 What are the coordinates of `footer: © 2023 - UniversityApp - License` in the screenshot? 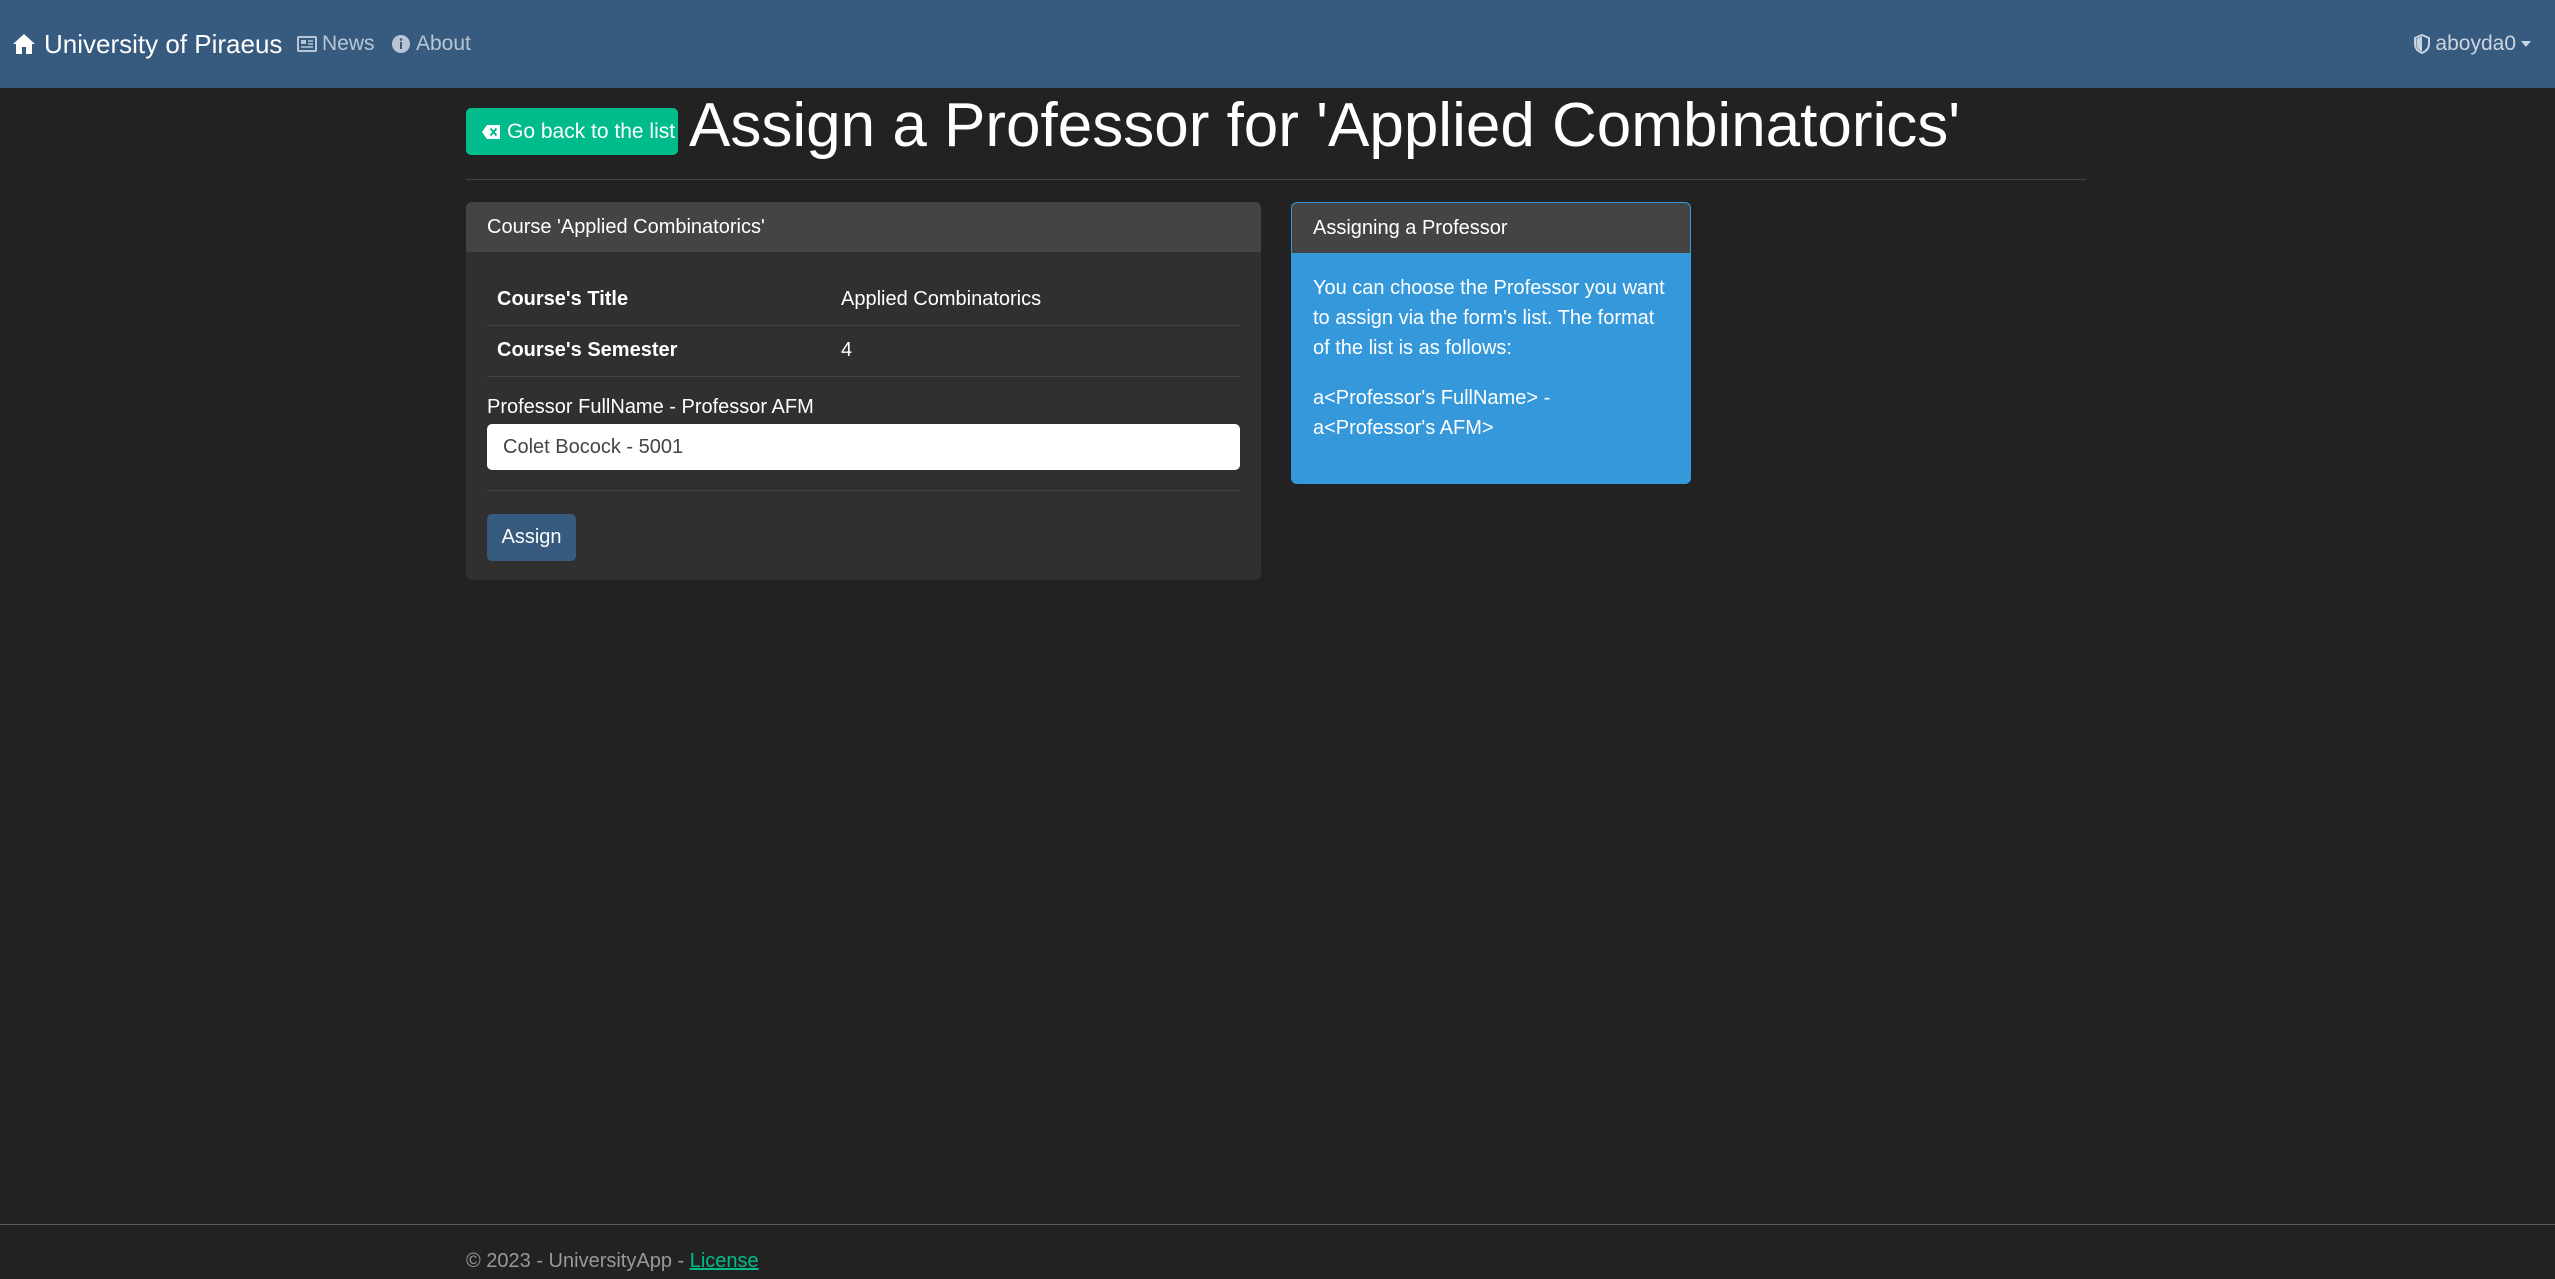 It's located at (612, 1261).